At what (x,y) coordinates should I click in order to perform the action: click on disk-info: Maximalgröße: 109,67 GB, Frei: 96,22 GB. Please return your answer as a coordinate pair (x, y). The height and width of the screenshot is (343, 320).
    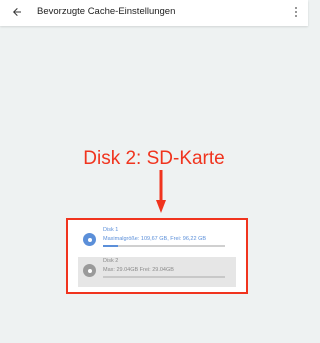
    Looking at the image, I should click on (155, 239).